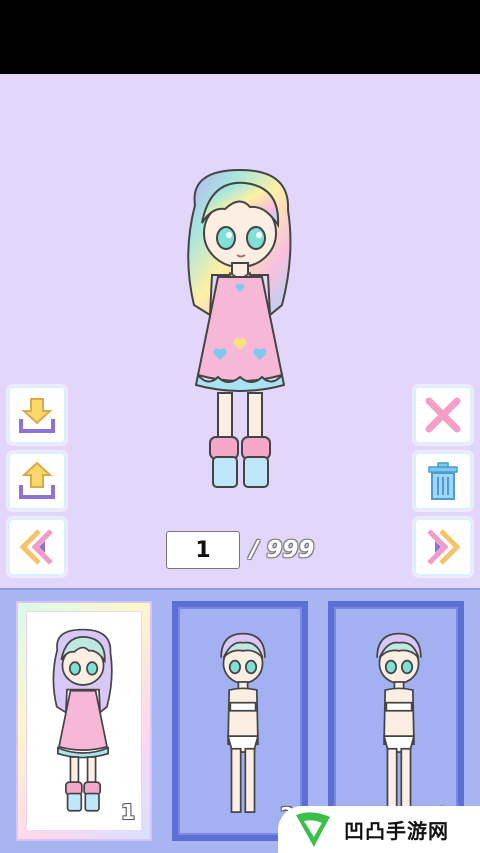  I want to click on page-number-input: 1, so click(203, 550).